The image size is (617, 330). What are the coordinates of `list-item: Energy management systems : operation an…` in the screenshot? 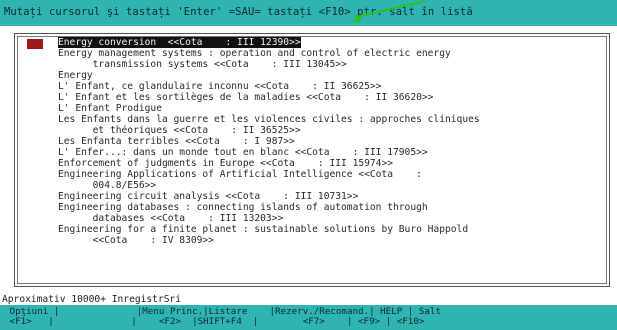 It's located at (254, 53).